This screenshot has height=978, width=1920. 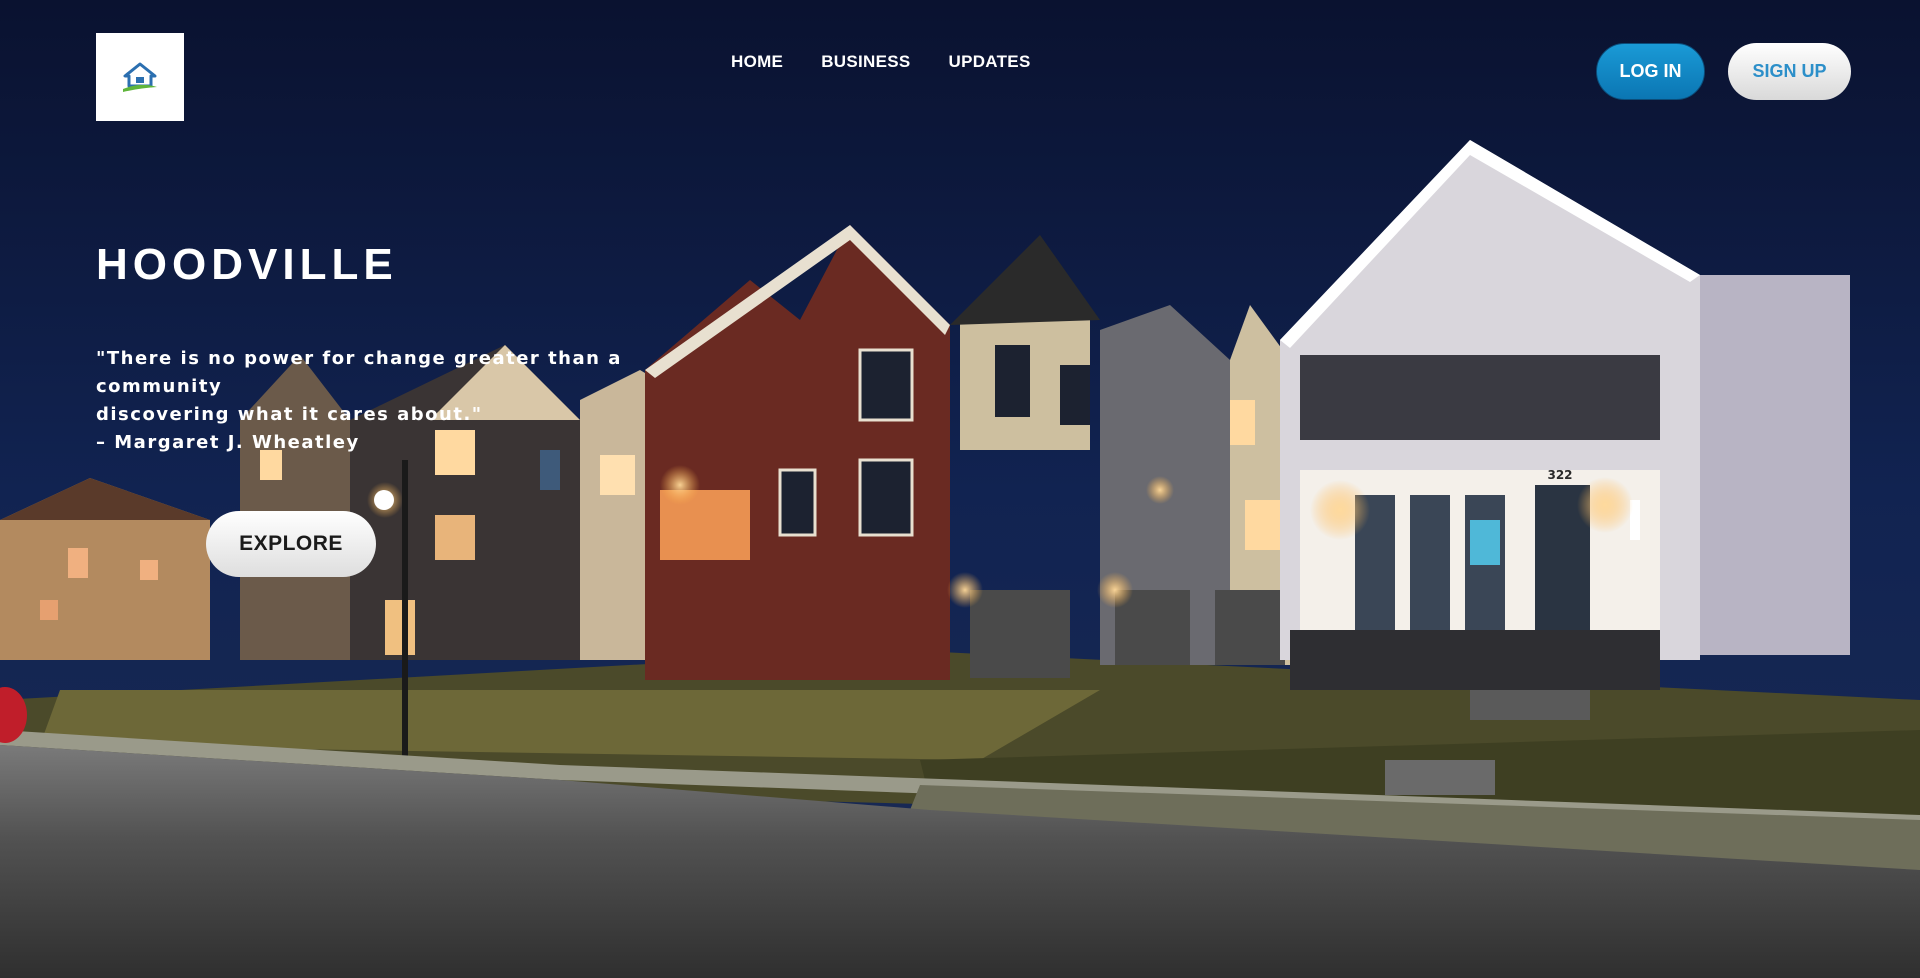 What do you see at coordinates (1650, 71) in the screenshot?
I see `login-button: LOG IN` at bounding box center [1650, 71].